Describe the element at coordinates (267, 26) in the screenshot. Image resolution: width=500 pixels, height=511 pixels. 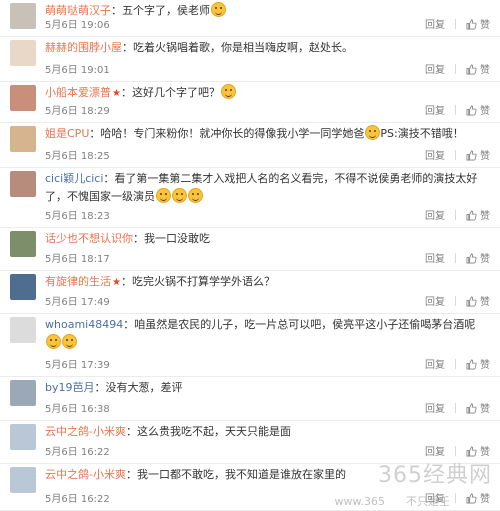
I see `comment-footer: 5月6日 19:06 回复 赞` at that location.